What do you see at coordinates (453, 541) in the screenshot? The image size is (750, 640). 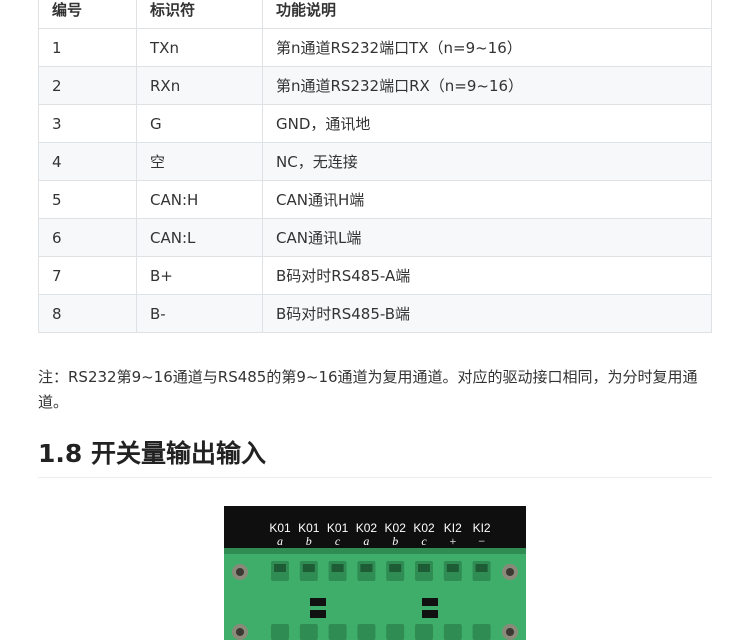 I see `terminal-bottom-label: +` at bounding box center [453, 541].